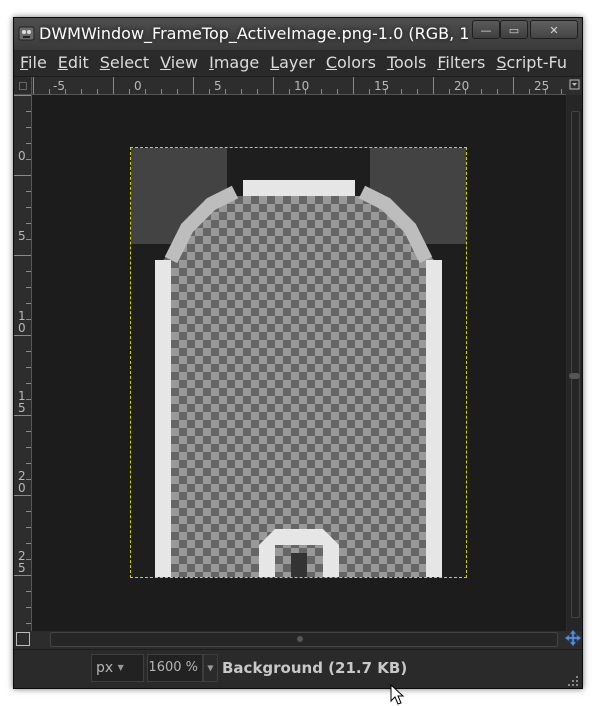 Image resolution: width=602 pixels, height=706 pixels. Describe the element at coordinates (218, 86) in the screenshot. I see `hruler-label: 5` at that location.